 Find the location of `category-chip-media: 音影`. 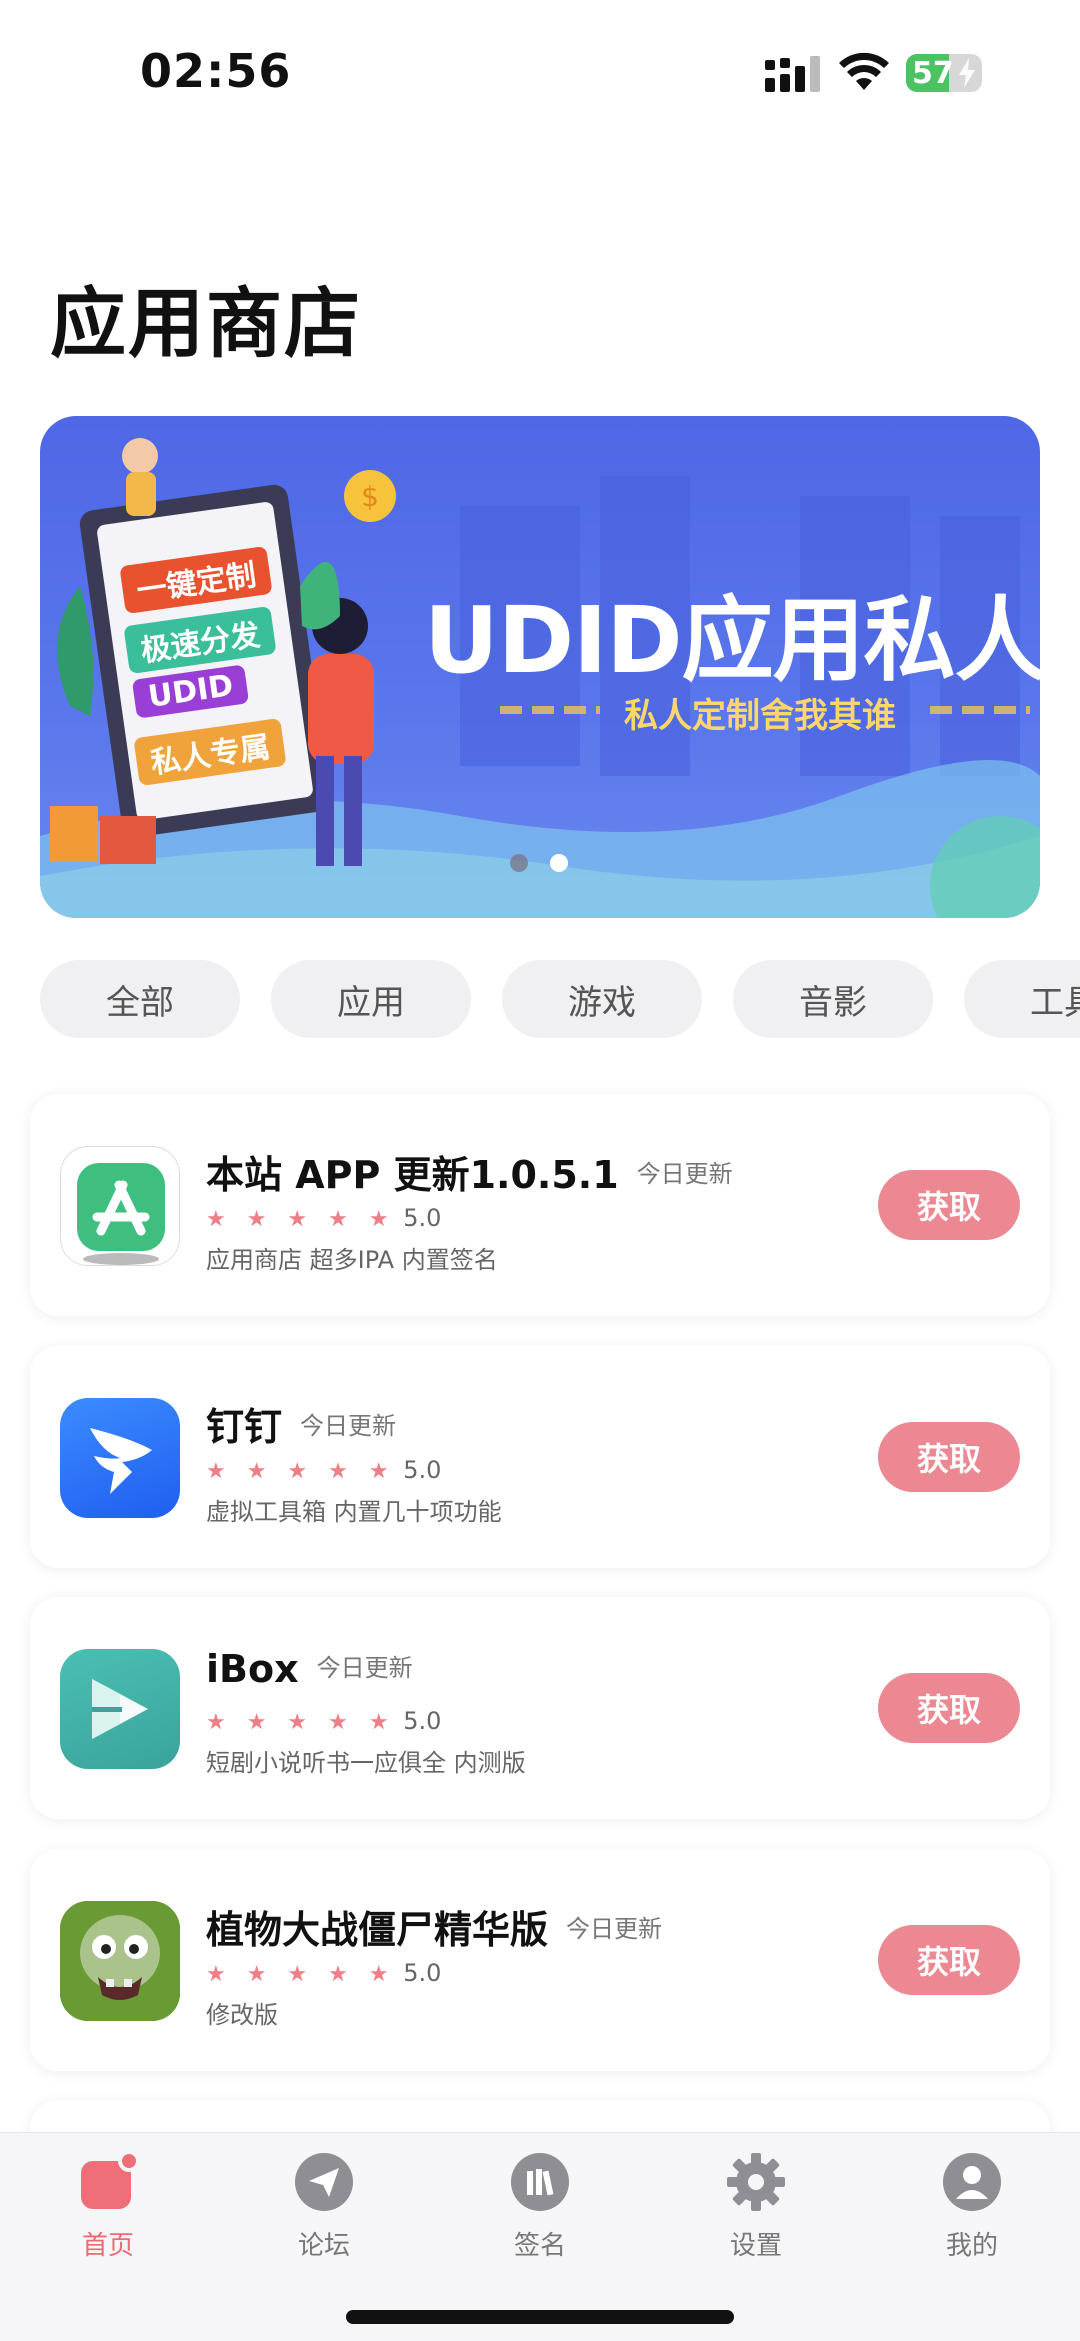

category-chip-media: 音影 is located at coordinates (833, 999).